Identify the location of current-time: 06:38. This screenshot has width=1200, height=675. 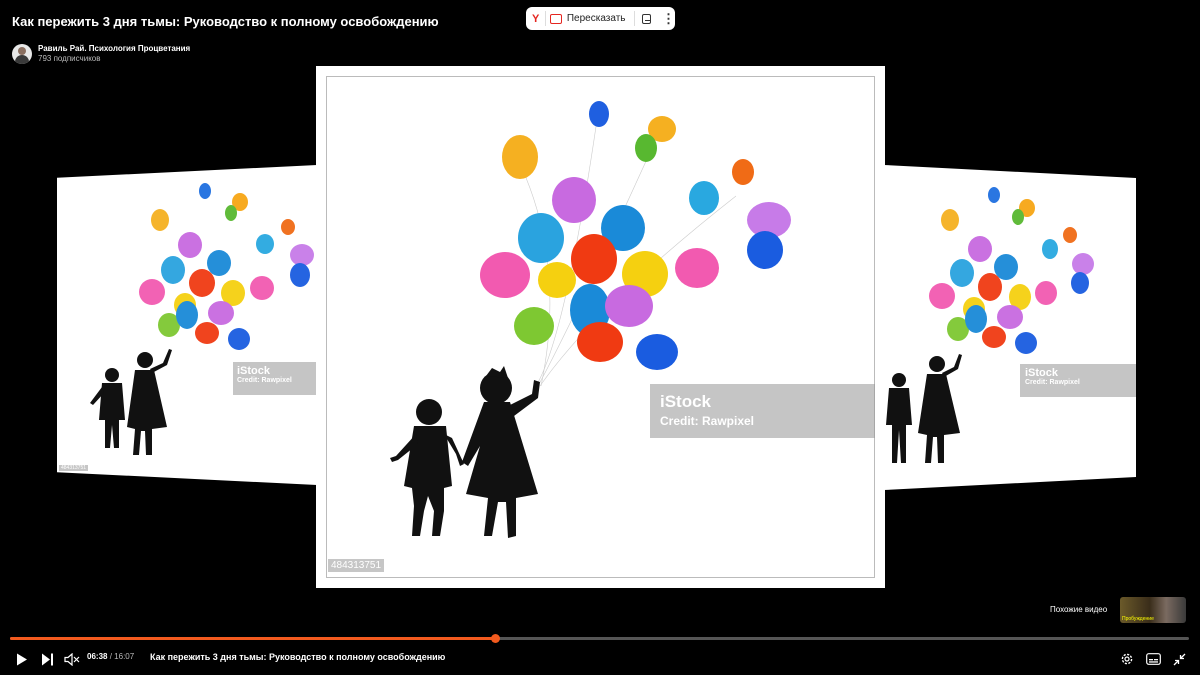
(97, 656).